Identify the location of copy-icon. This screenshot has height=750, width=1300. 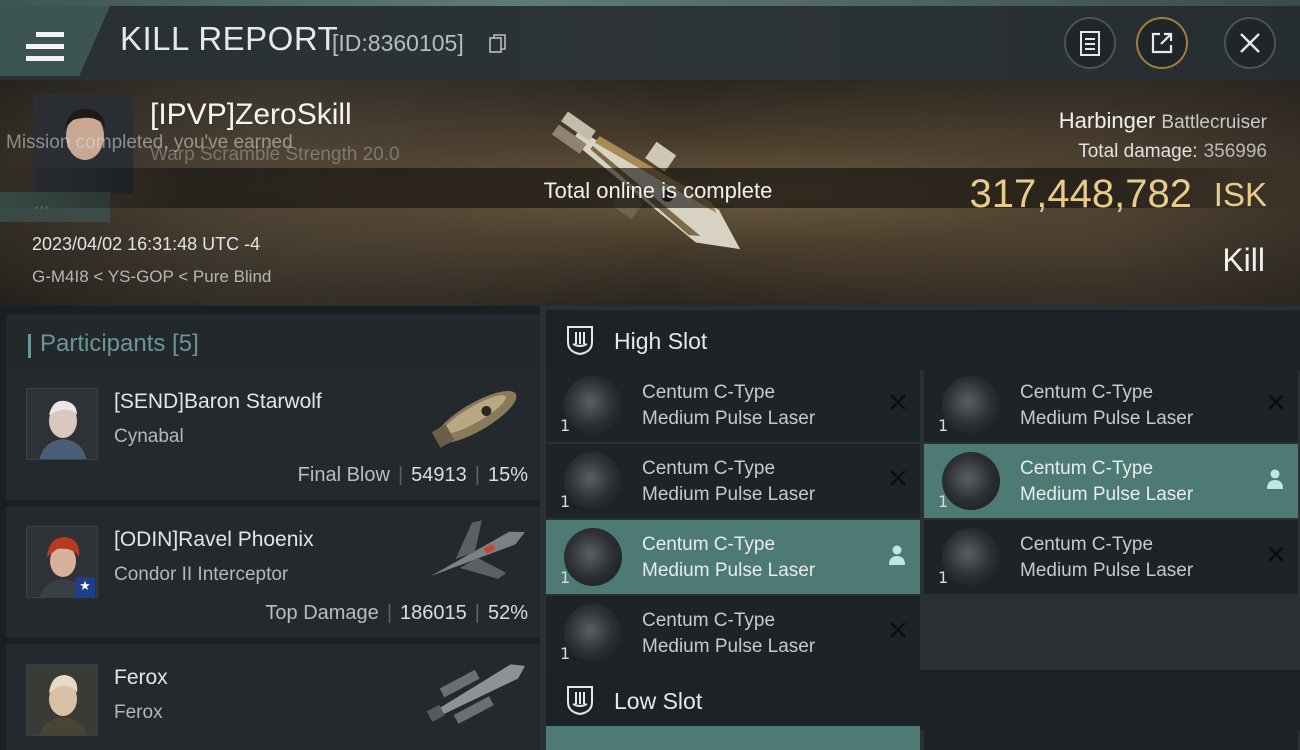
(498, 44).